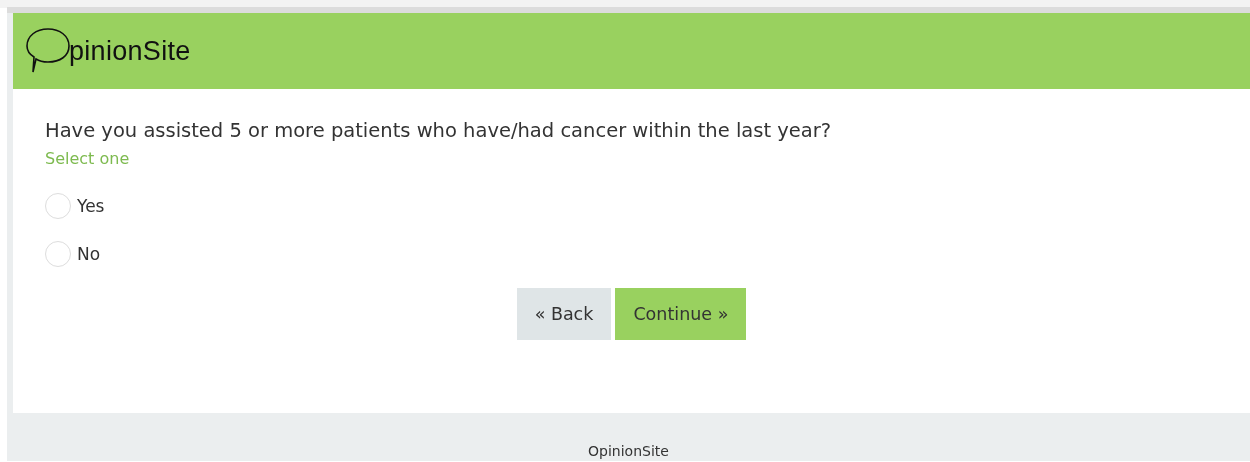 The width and height of the screenshot is (1250, 462). Describe the element at coordinates (130, 51) in the screenshot. I see `logo-text: pinionSite` at that location.